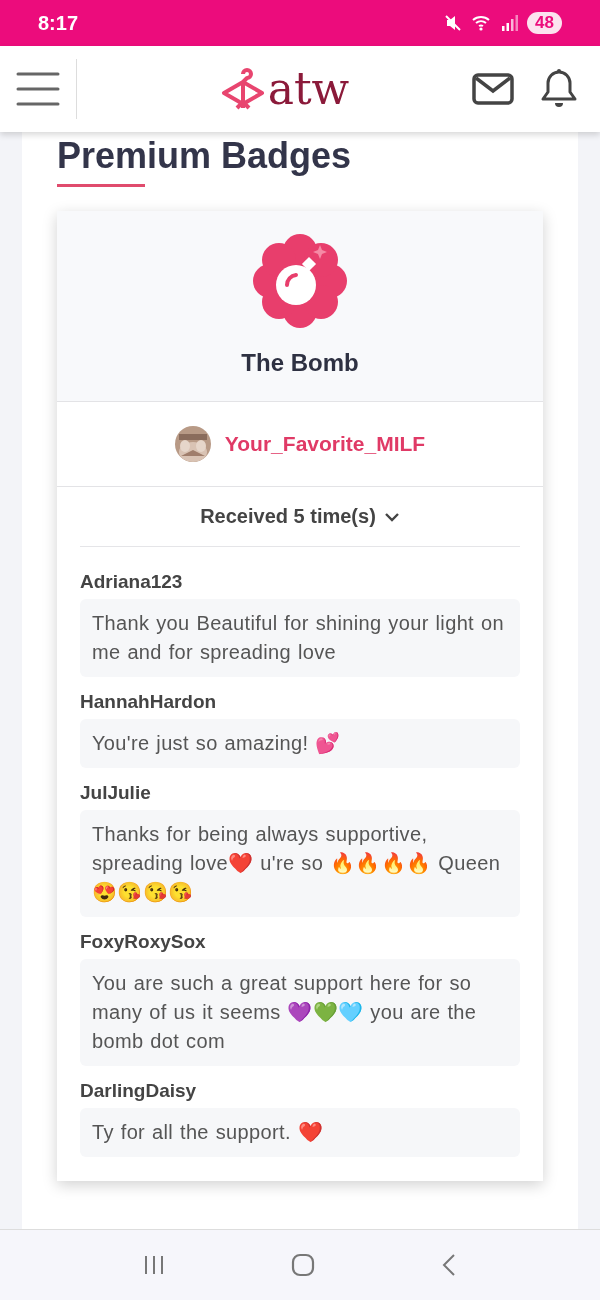 The width and height of the screenshot is (600, 1300). Describe the element at coordinates (154, 1265) in the screenshot. I see `recent-apps-icon` at that location.